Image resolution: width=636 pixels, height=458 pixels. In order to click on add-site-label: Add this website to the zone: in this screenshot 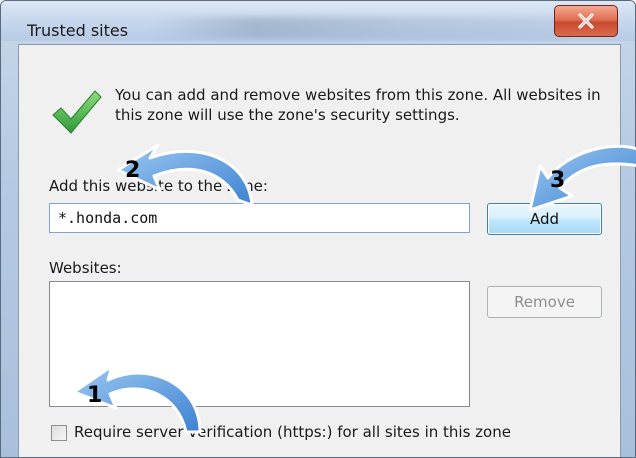, I will do `click(158, 186)`.